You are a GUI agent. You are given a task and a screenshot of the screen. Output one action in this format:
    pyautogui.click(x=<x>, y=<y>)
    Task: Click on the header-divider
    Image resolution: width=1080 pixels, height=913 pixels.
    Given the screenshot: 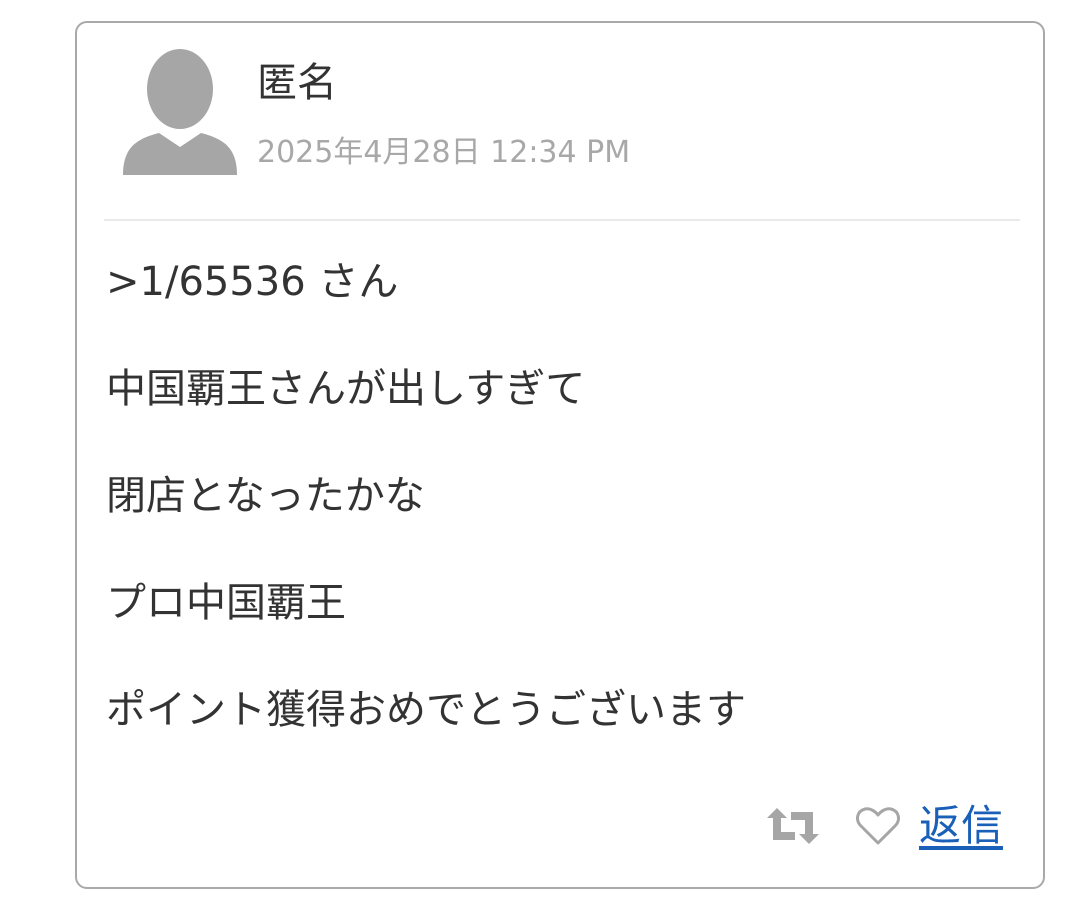 What is the action you would take?
    pyautogui.click(x=562, y=220)
    